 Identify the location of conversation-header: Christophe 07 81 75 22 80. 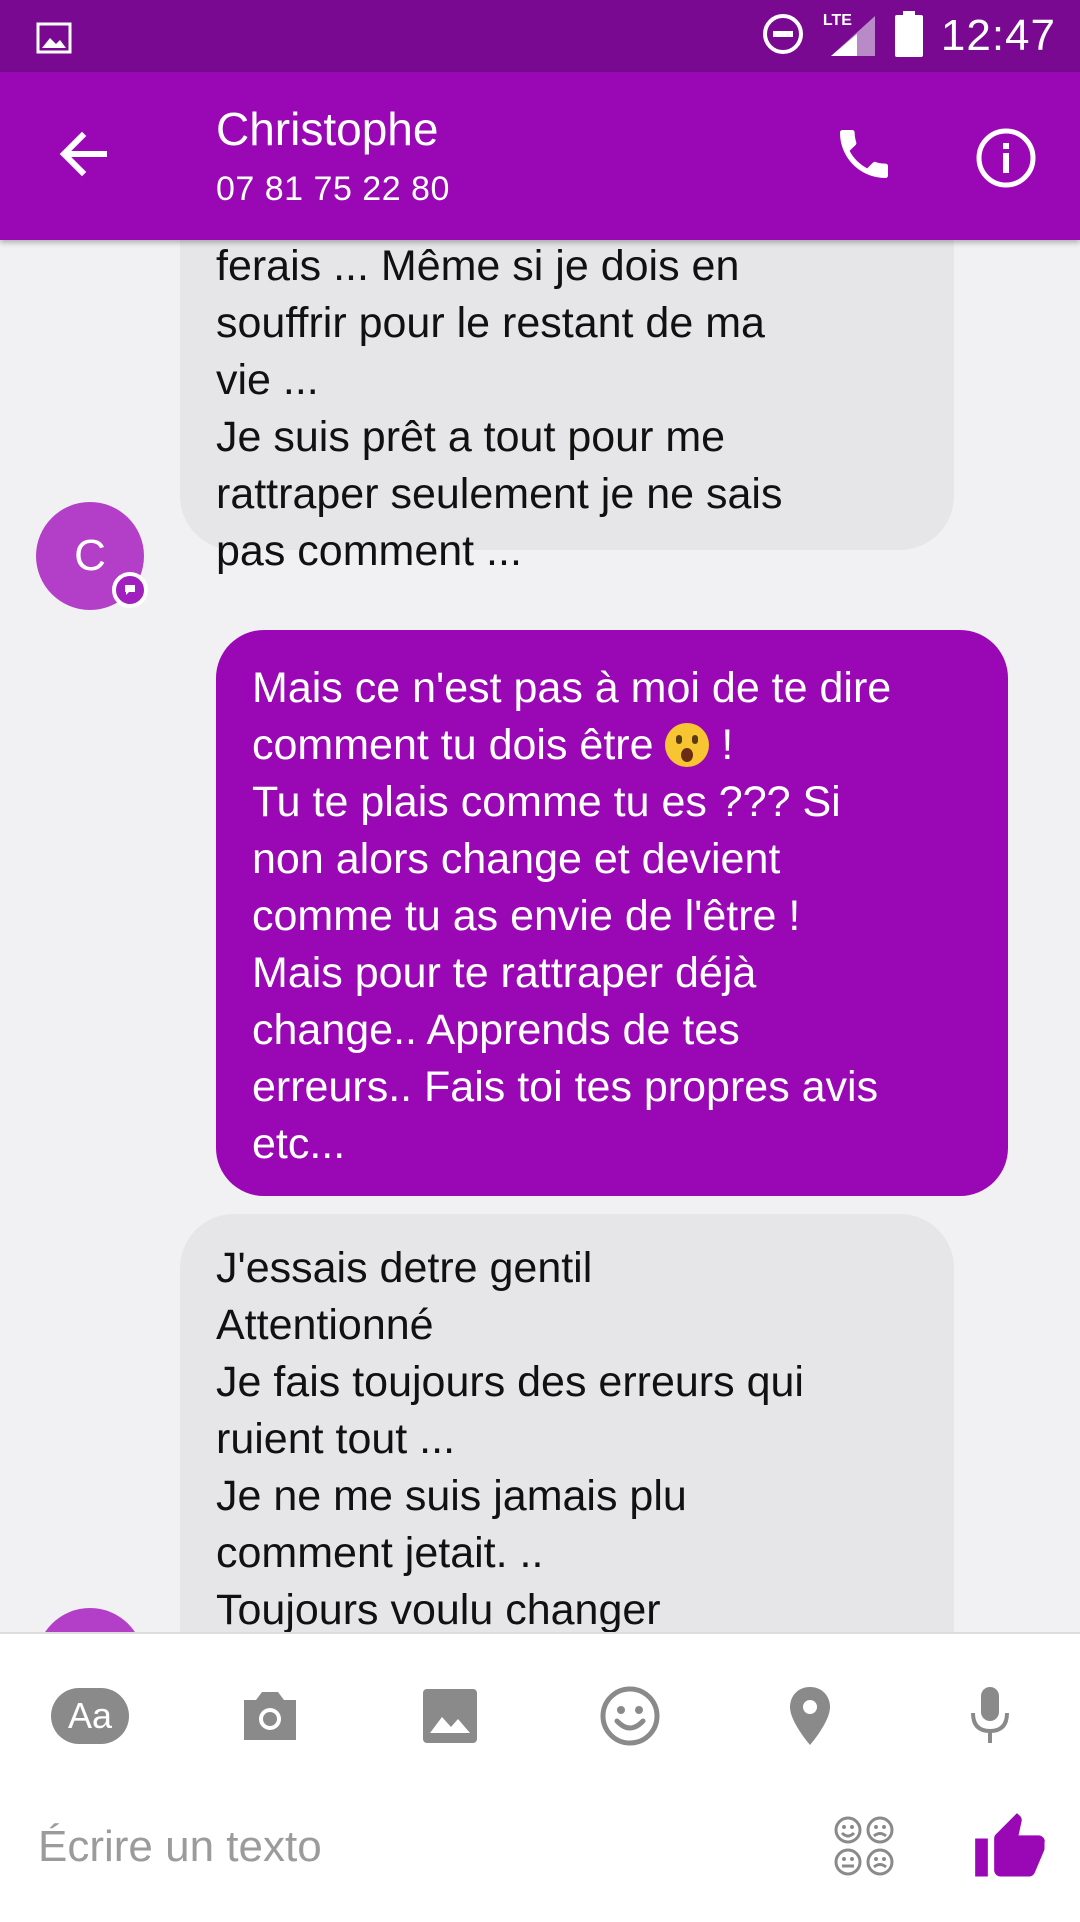
(540, 156).